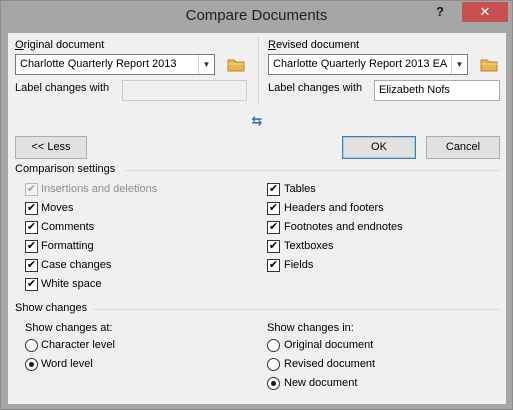 The width and height of the screenshot is (513, 410). What do you see at coordinates (31, 227) in the screenshot?
I see `checkbox-comments: ✔` at bounding box center [31, 227].